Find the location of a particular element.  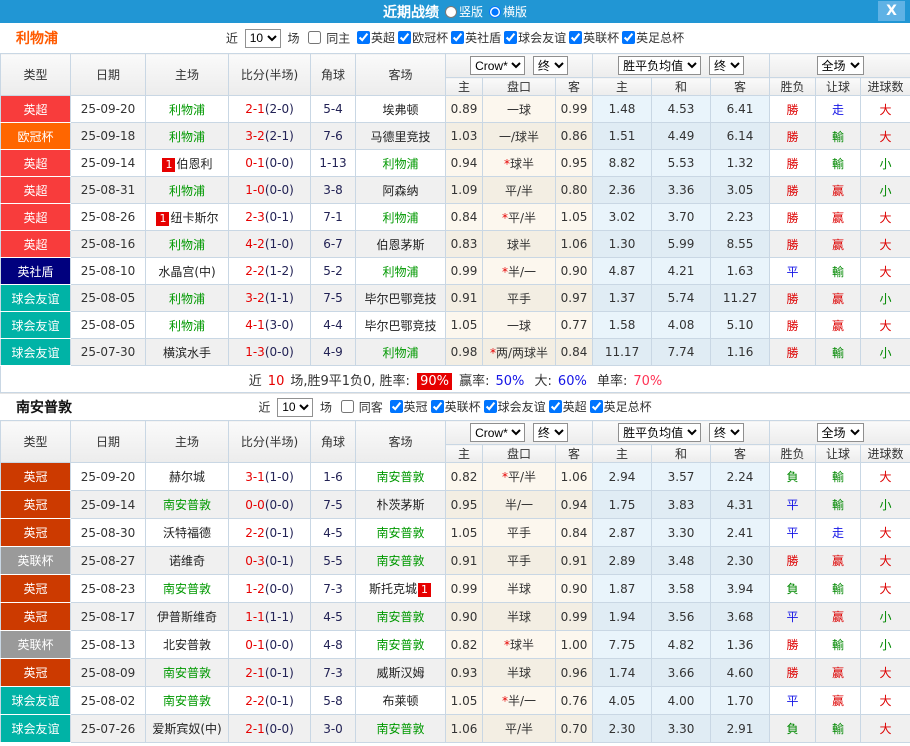

home-team-cell: 利物浦 is located at coordinates (187, 244).